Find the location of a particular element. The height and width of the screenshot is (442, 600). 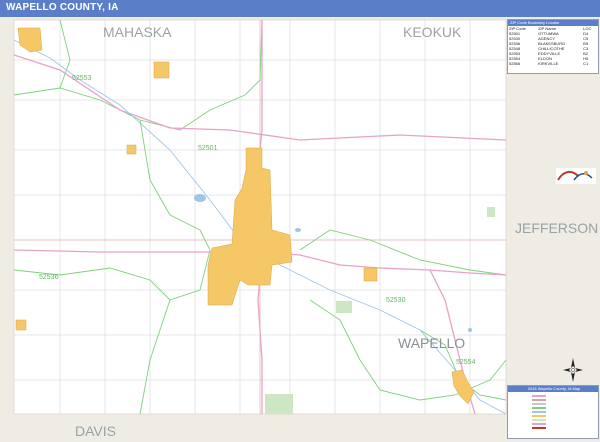

legend-name: KIRKVILLE is located at coordinates (548, 63).